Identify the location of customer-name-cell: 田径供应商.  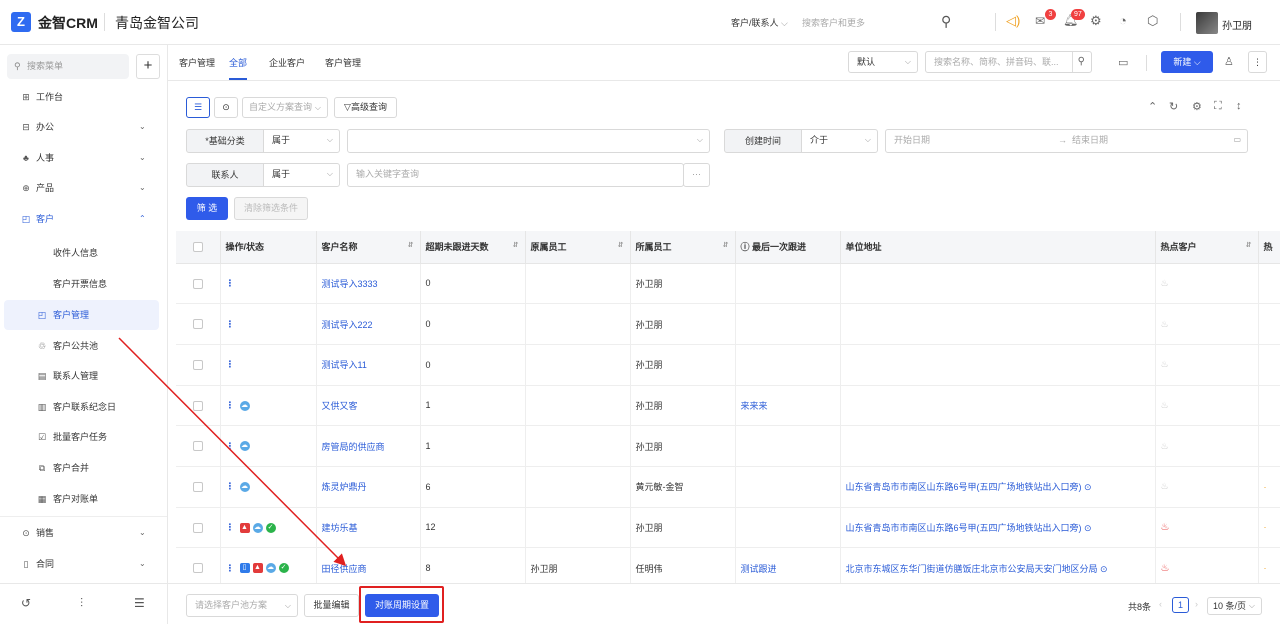
(368, 565).